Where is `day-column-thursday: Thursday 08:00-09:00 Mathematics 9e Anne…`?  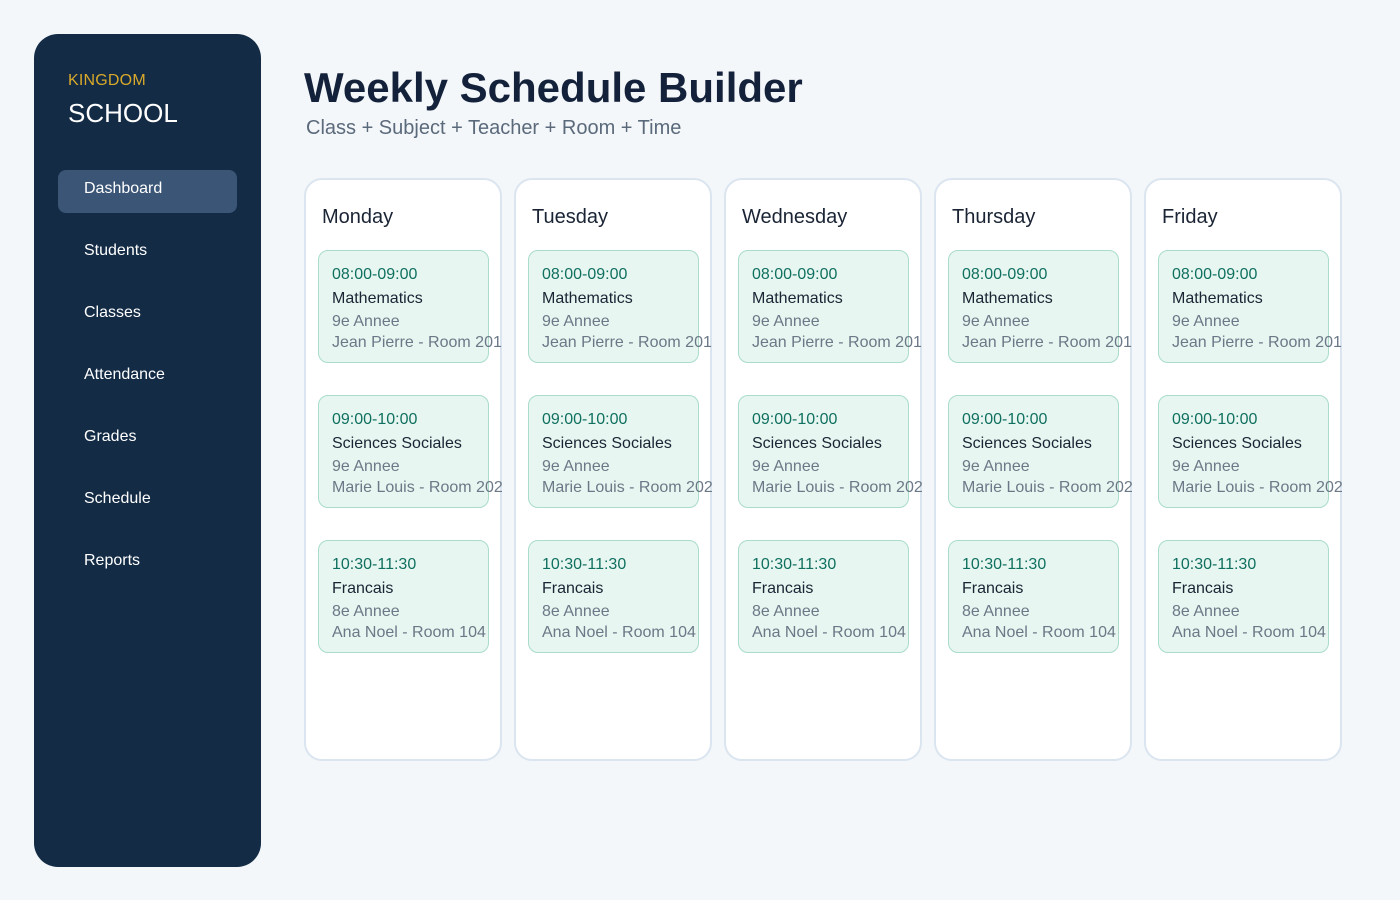
day-column-thursday: Thursday 08:00-09:00 Mathematics 9e Anne… is located at coordinates (1033, 469).